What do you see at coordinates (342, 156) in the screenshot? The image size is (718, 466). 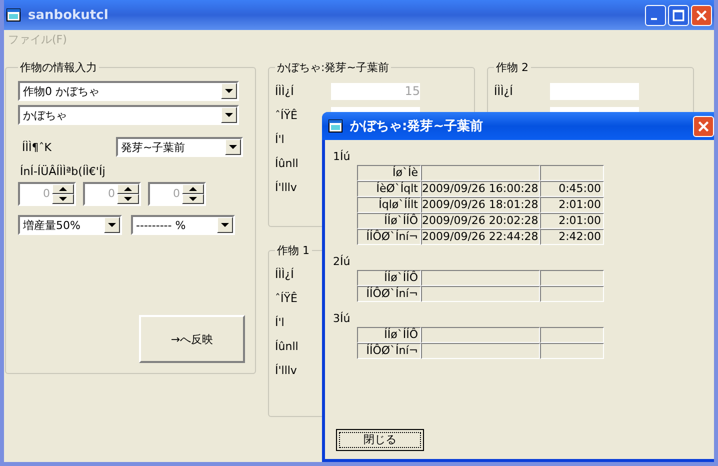 I see `day-label: 1Íú` at bounding box center [342, 156].